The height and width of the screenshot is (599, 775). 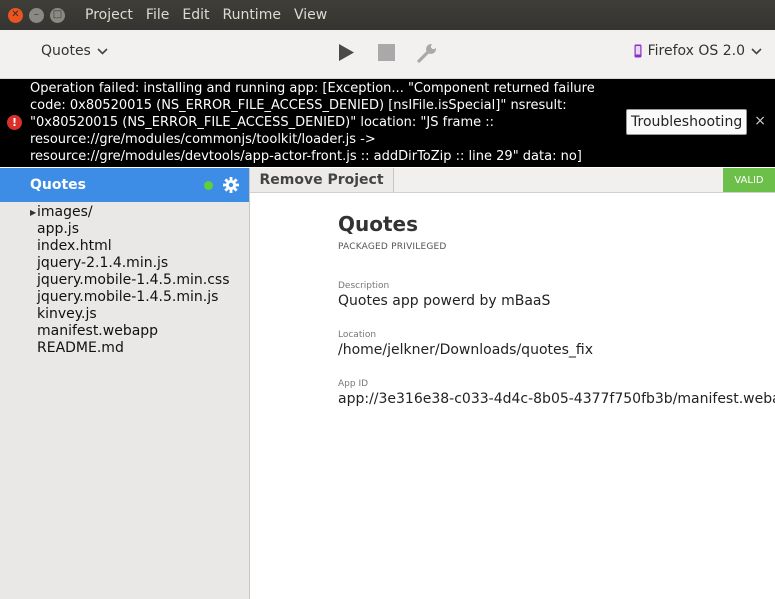 What do you see at coordinates (251, 15) in the screenshot?
I see `menu-runtime: Runtime` at bounding box center [251, 15].